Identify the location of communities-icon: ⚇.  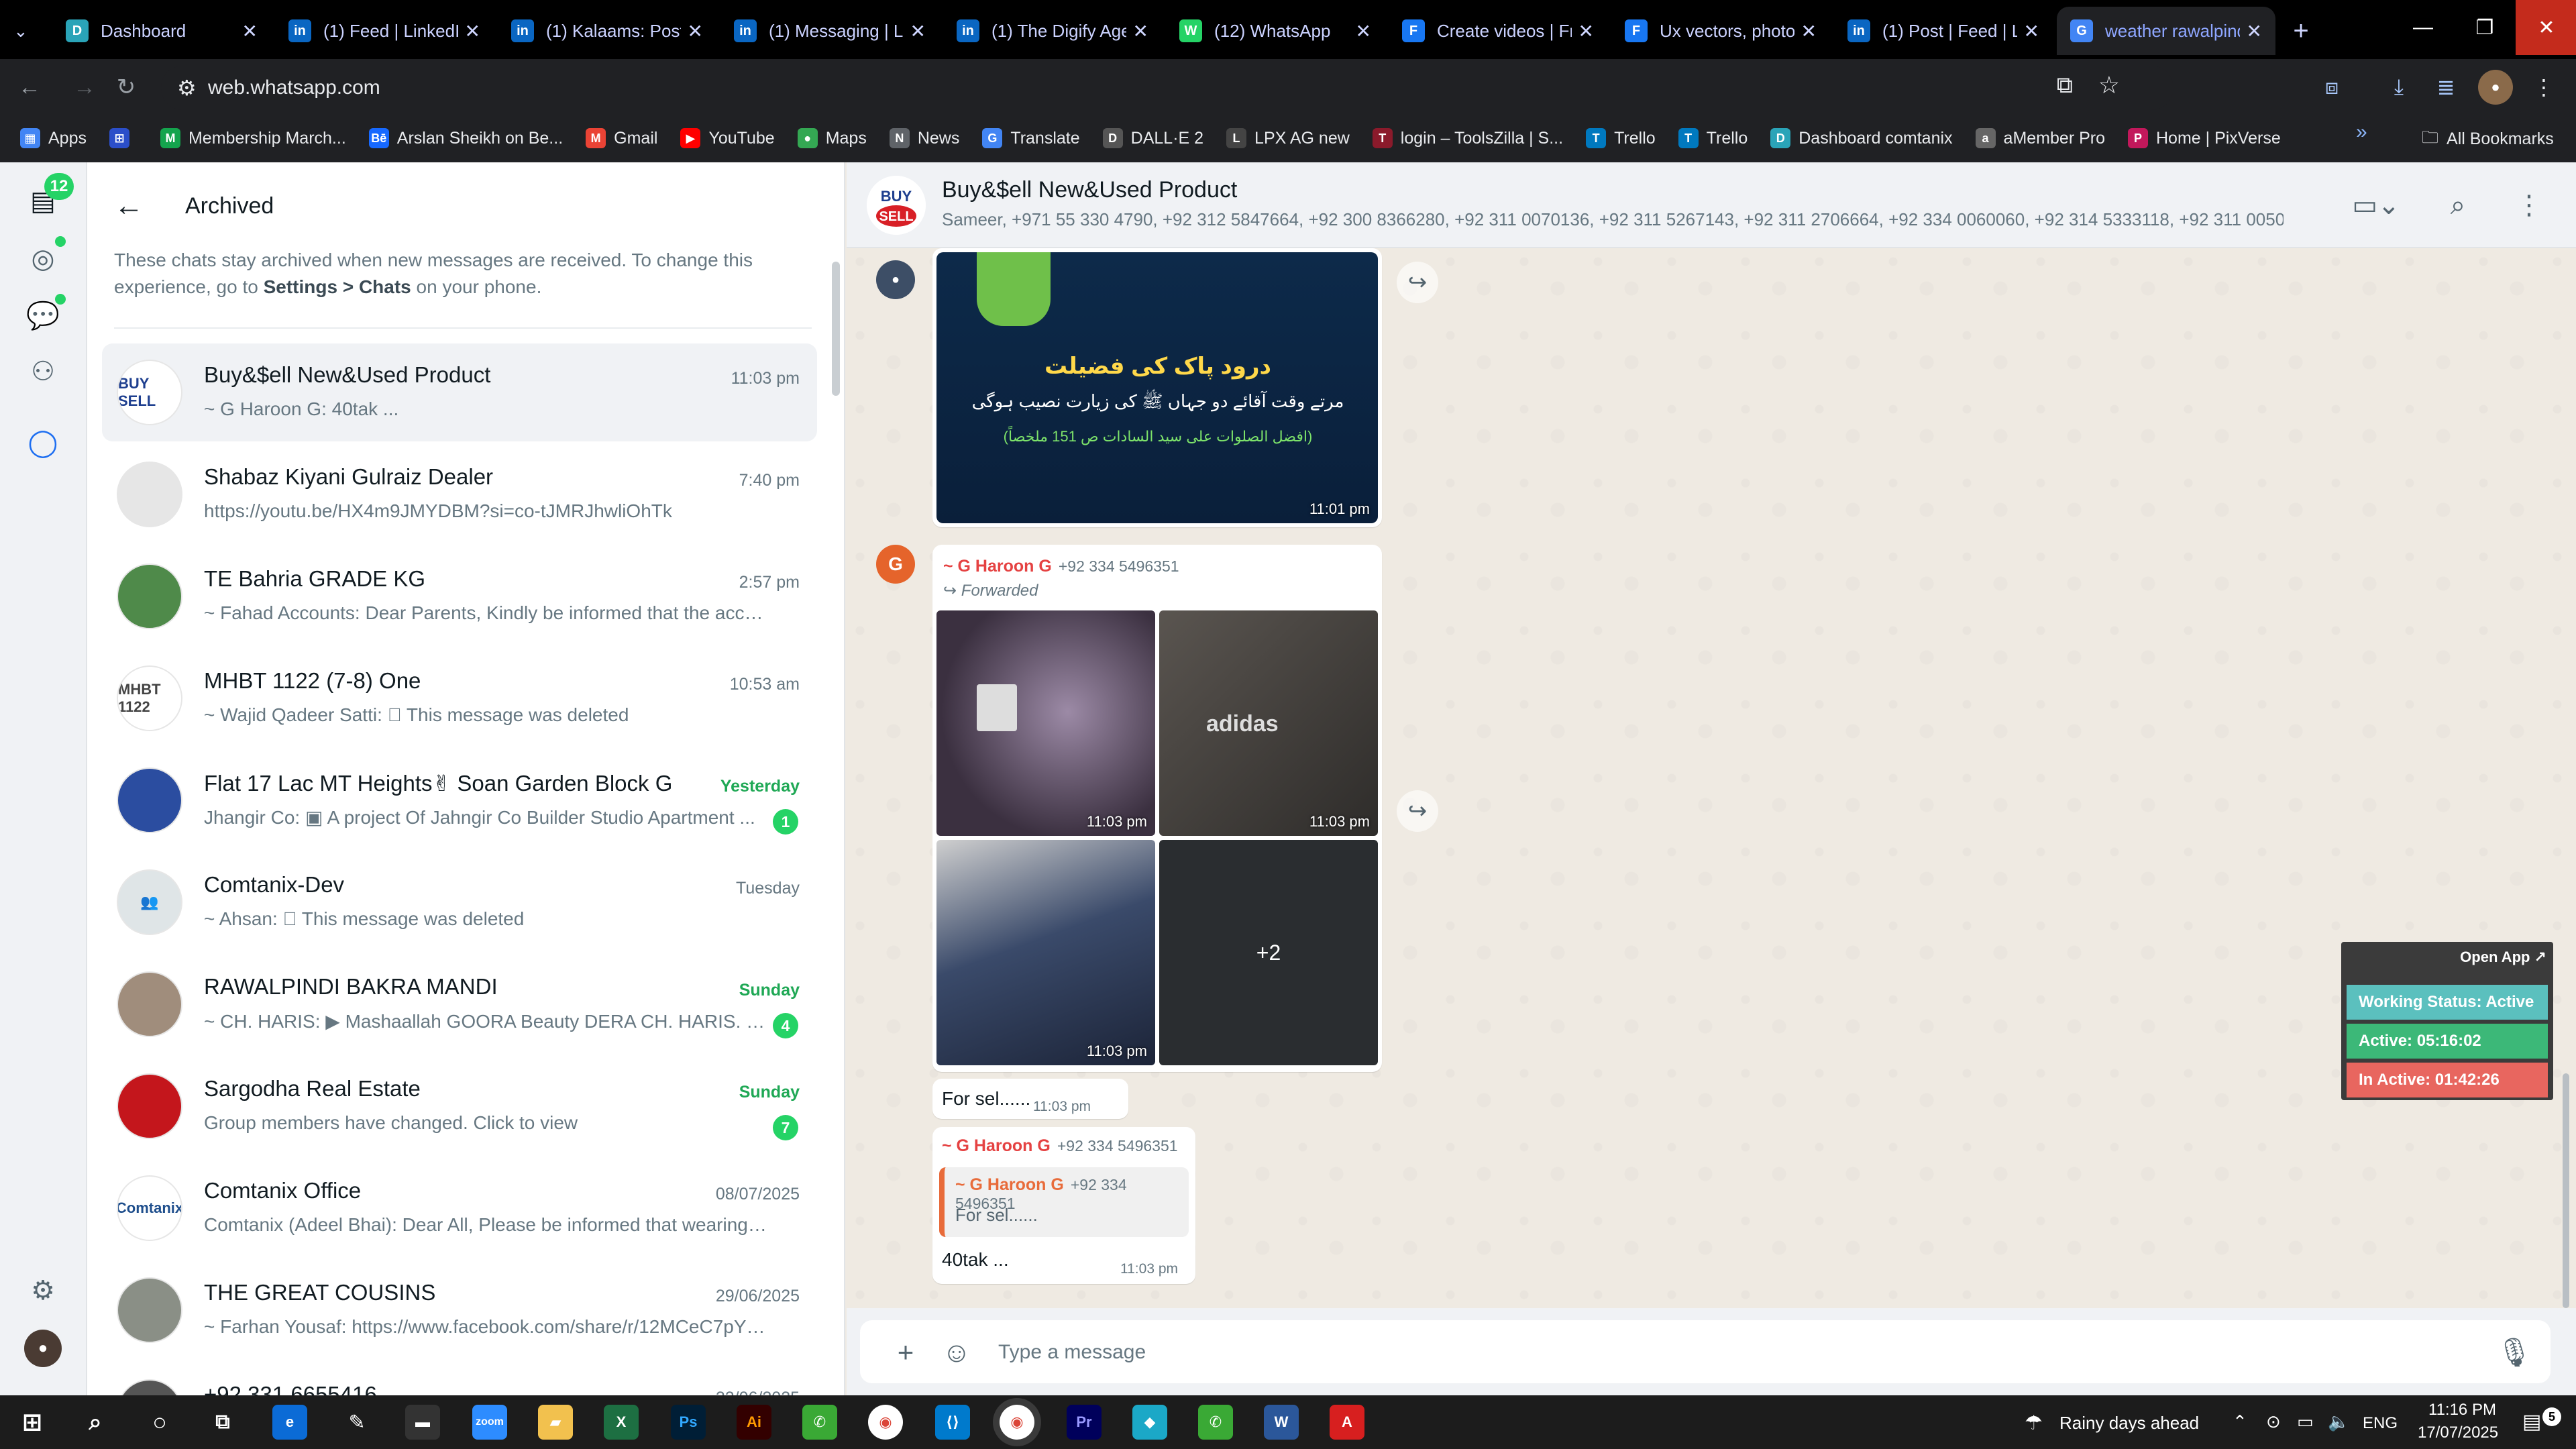
(43, 371).